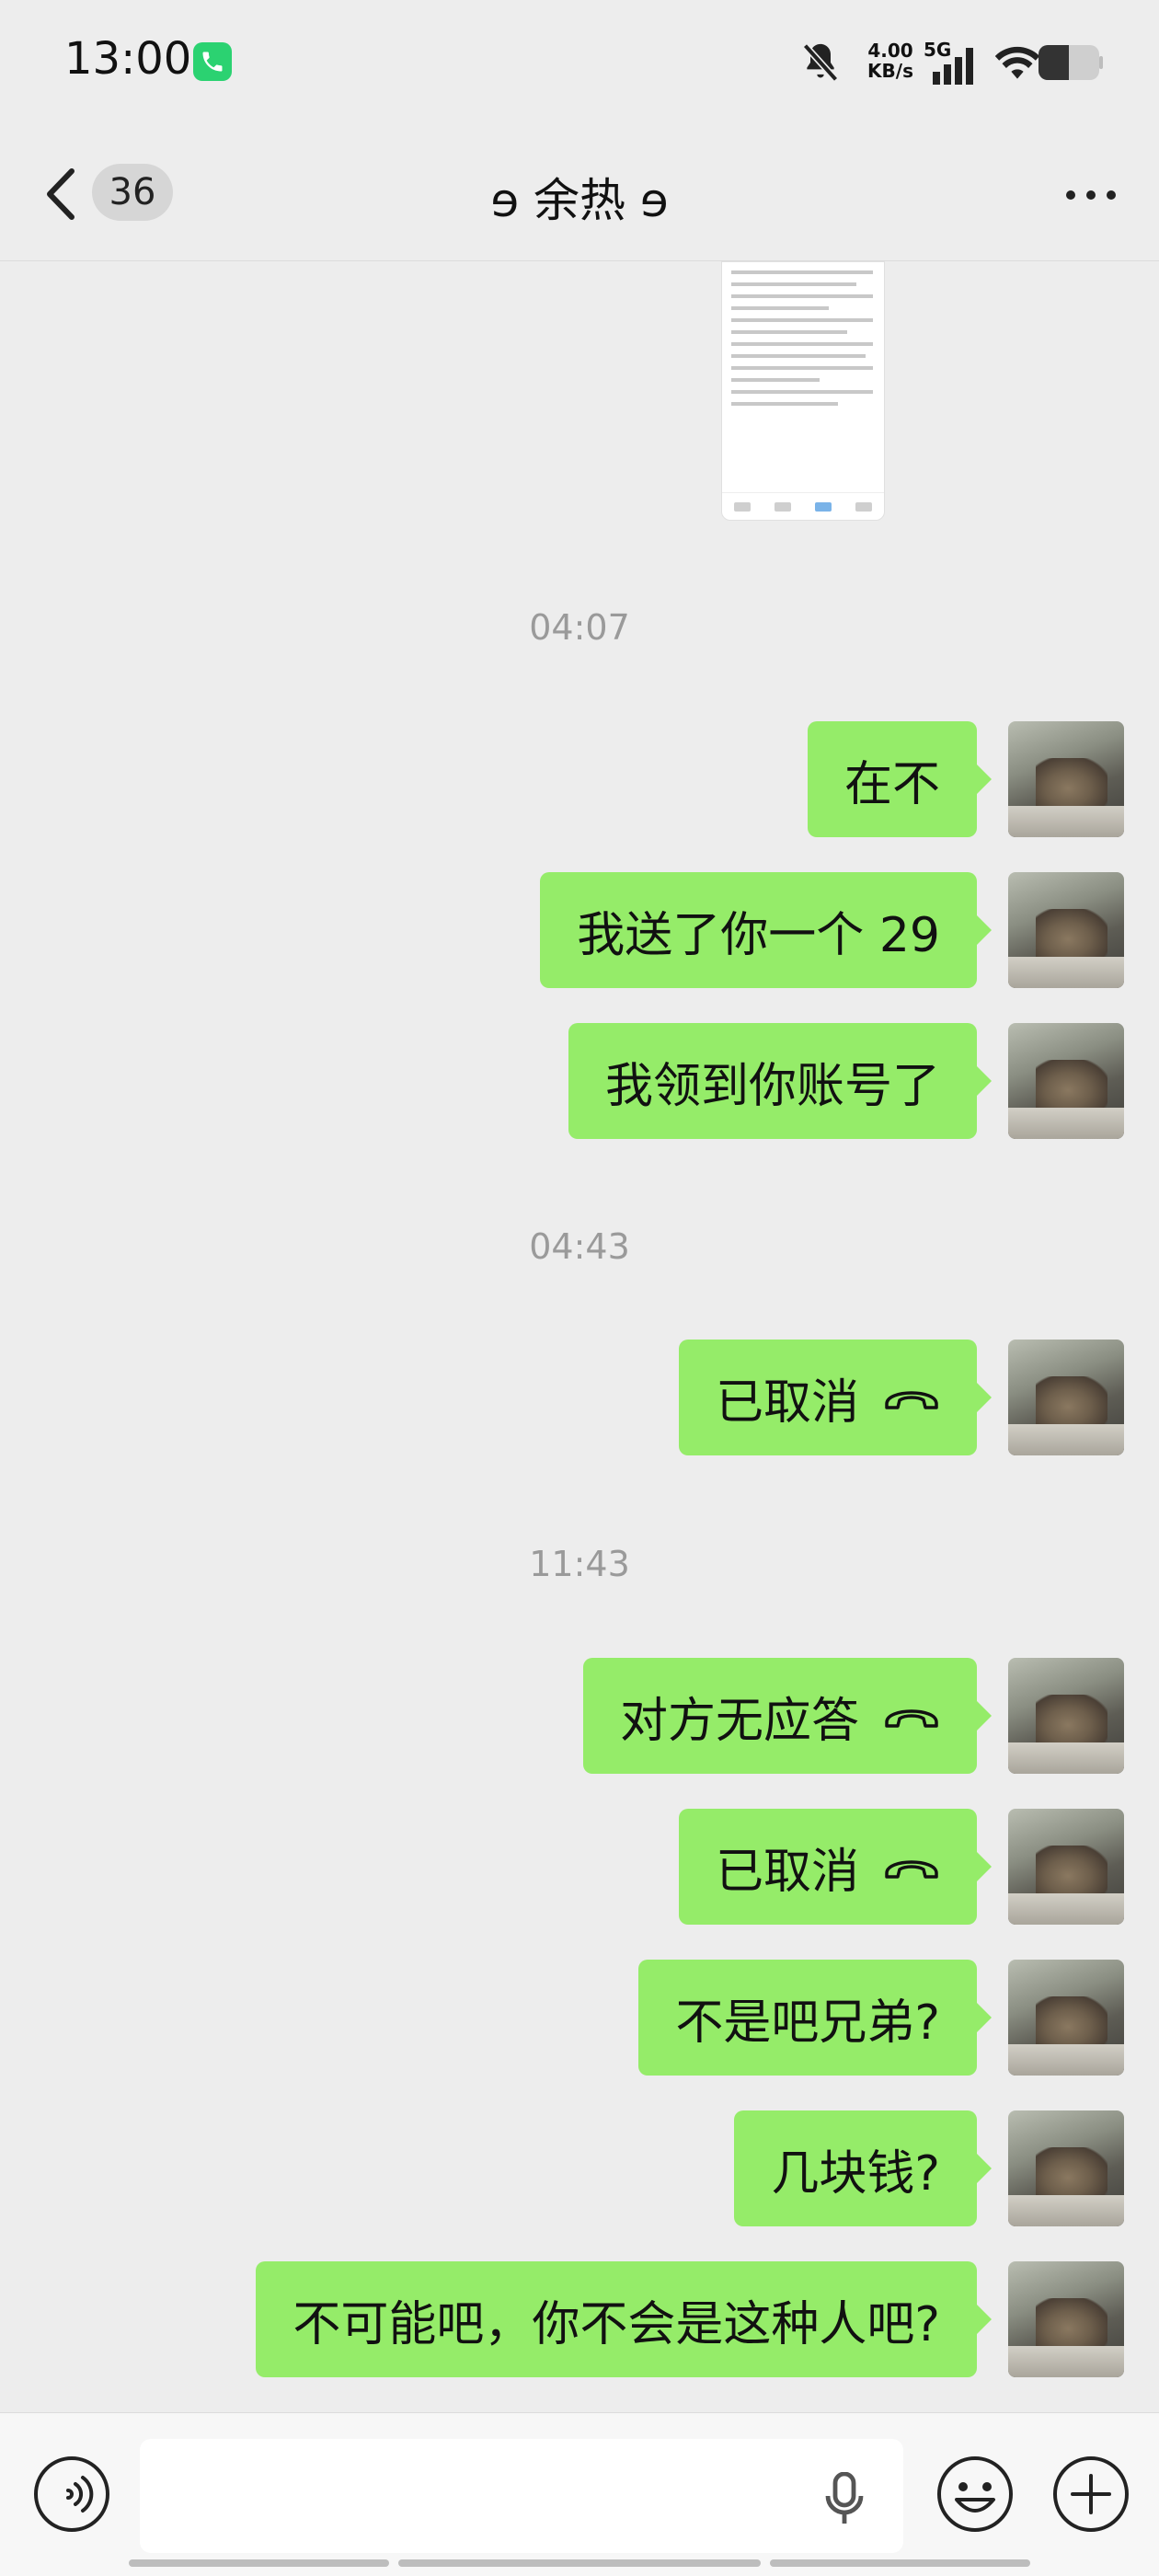 This screenshot has width=1159, height=2576. Describe the element at coordinates (1071, 64) in the screenshot. I see `battery-icon` at that location.